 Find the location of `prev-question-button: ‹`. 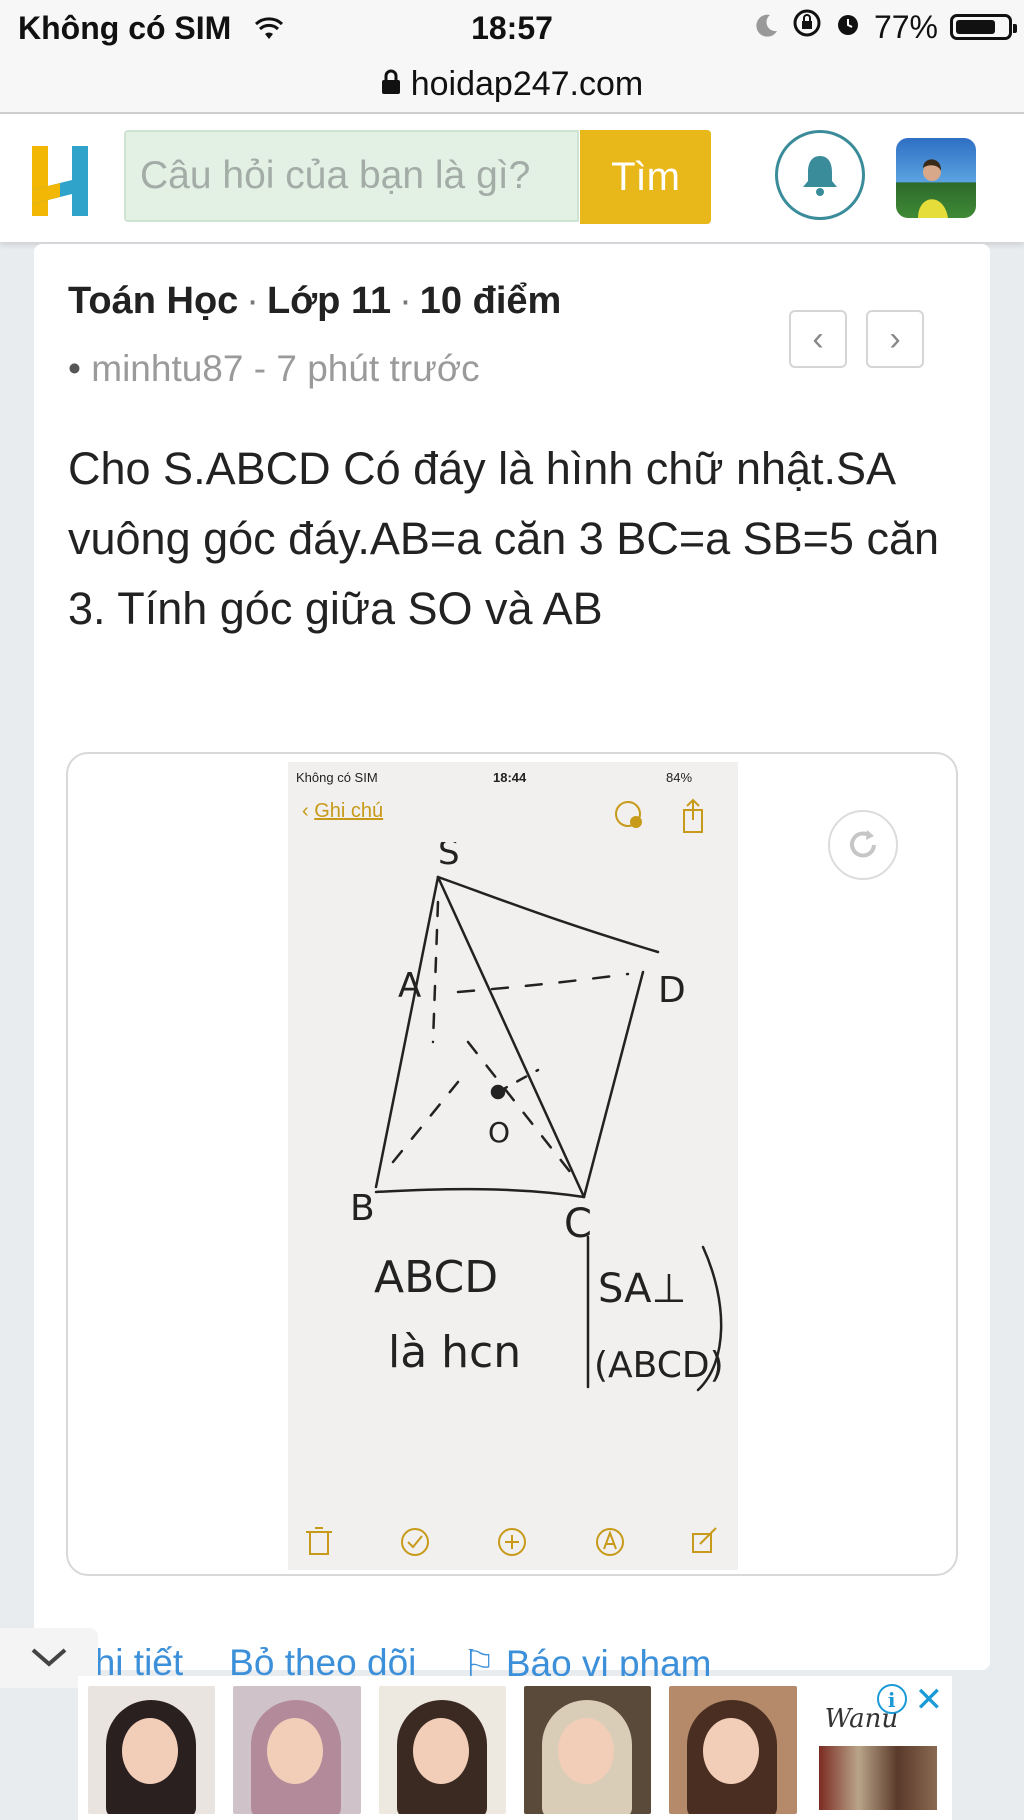

prev-question-button: ‹ is located at coordinates (818, 339).